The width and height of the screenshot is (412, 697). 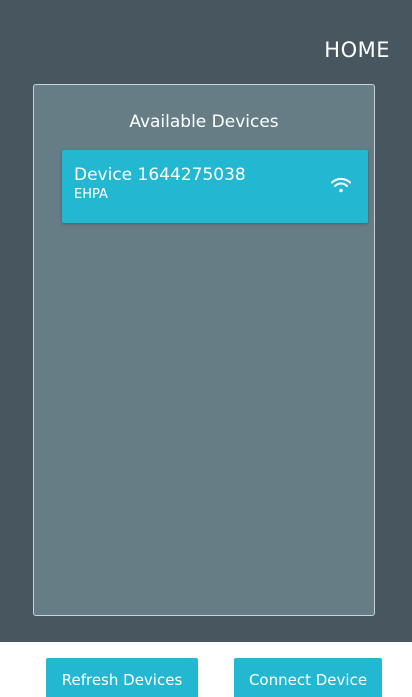 I want to click on panel-title: Available Devices, so click(x=204, y=122).